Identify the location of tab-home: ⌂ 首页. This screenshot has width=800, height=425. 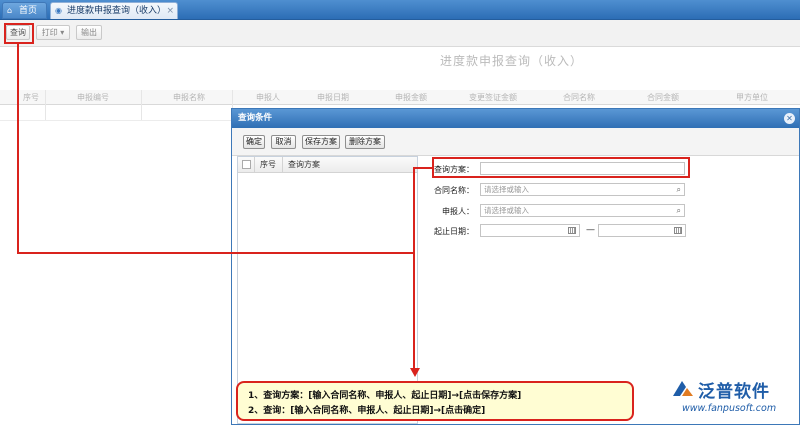
(24, 10).